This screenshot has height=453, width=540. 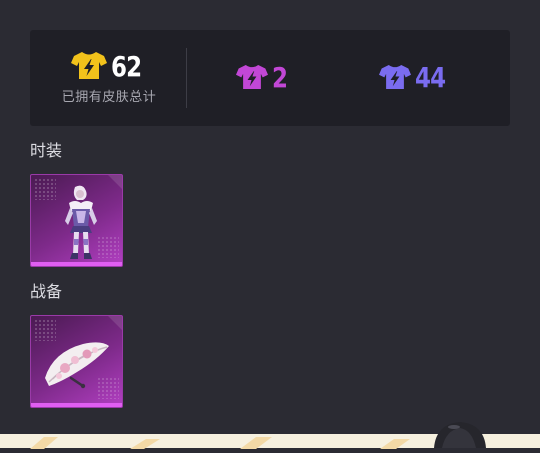 What do you see at coordinates (460, 435) in the screenshot?
I see `helmet-icon` at bounding box center [460, 435].